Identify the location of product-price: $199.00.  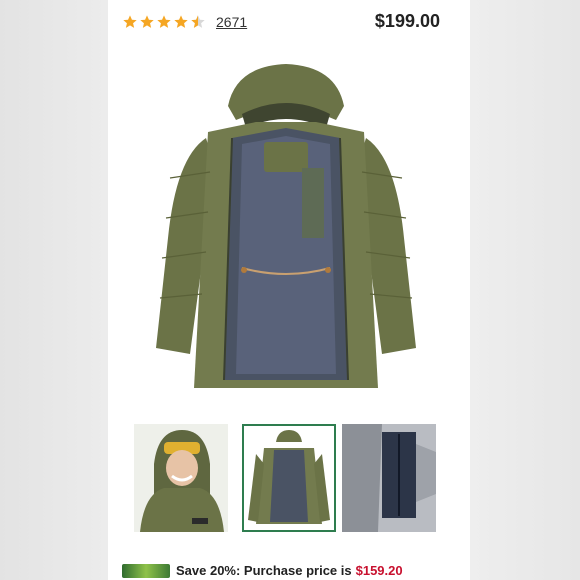
(407, 21).